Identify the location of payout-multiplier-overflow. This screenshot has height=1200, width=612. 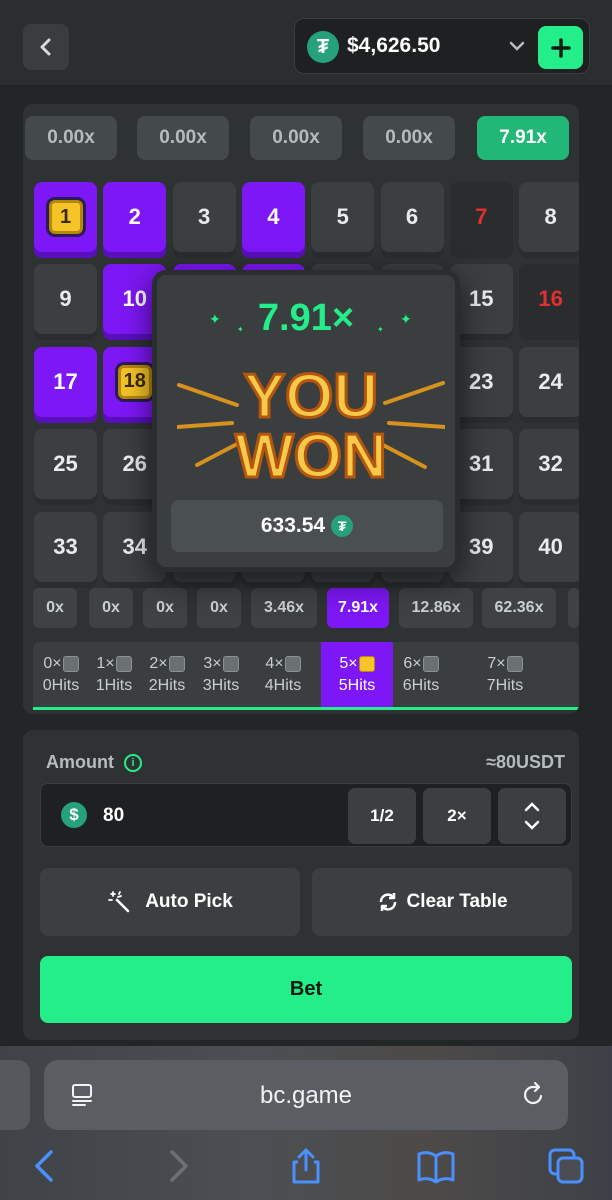
(573, 608).